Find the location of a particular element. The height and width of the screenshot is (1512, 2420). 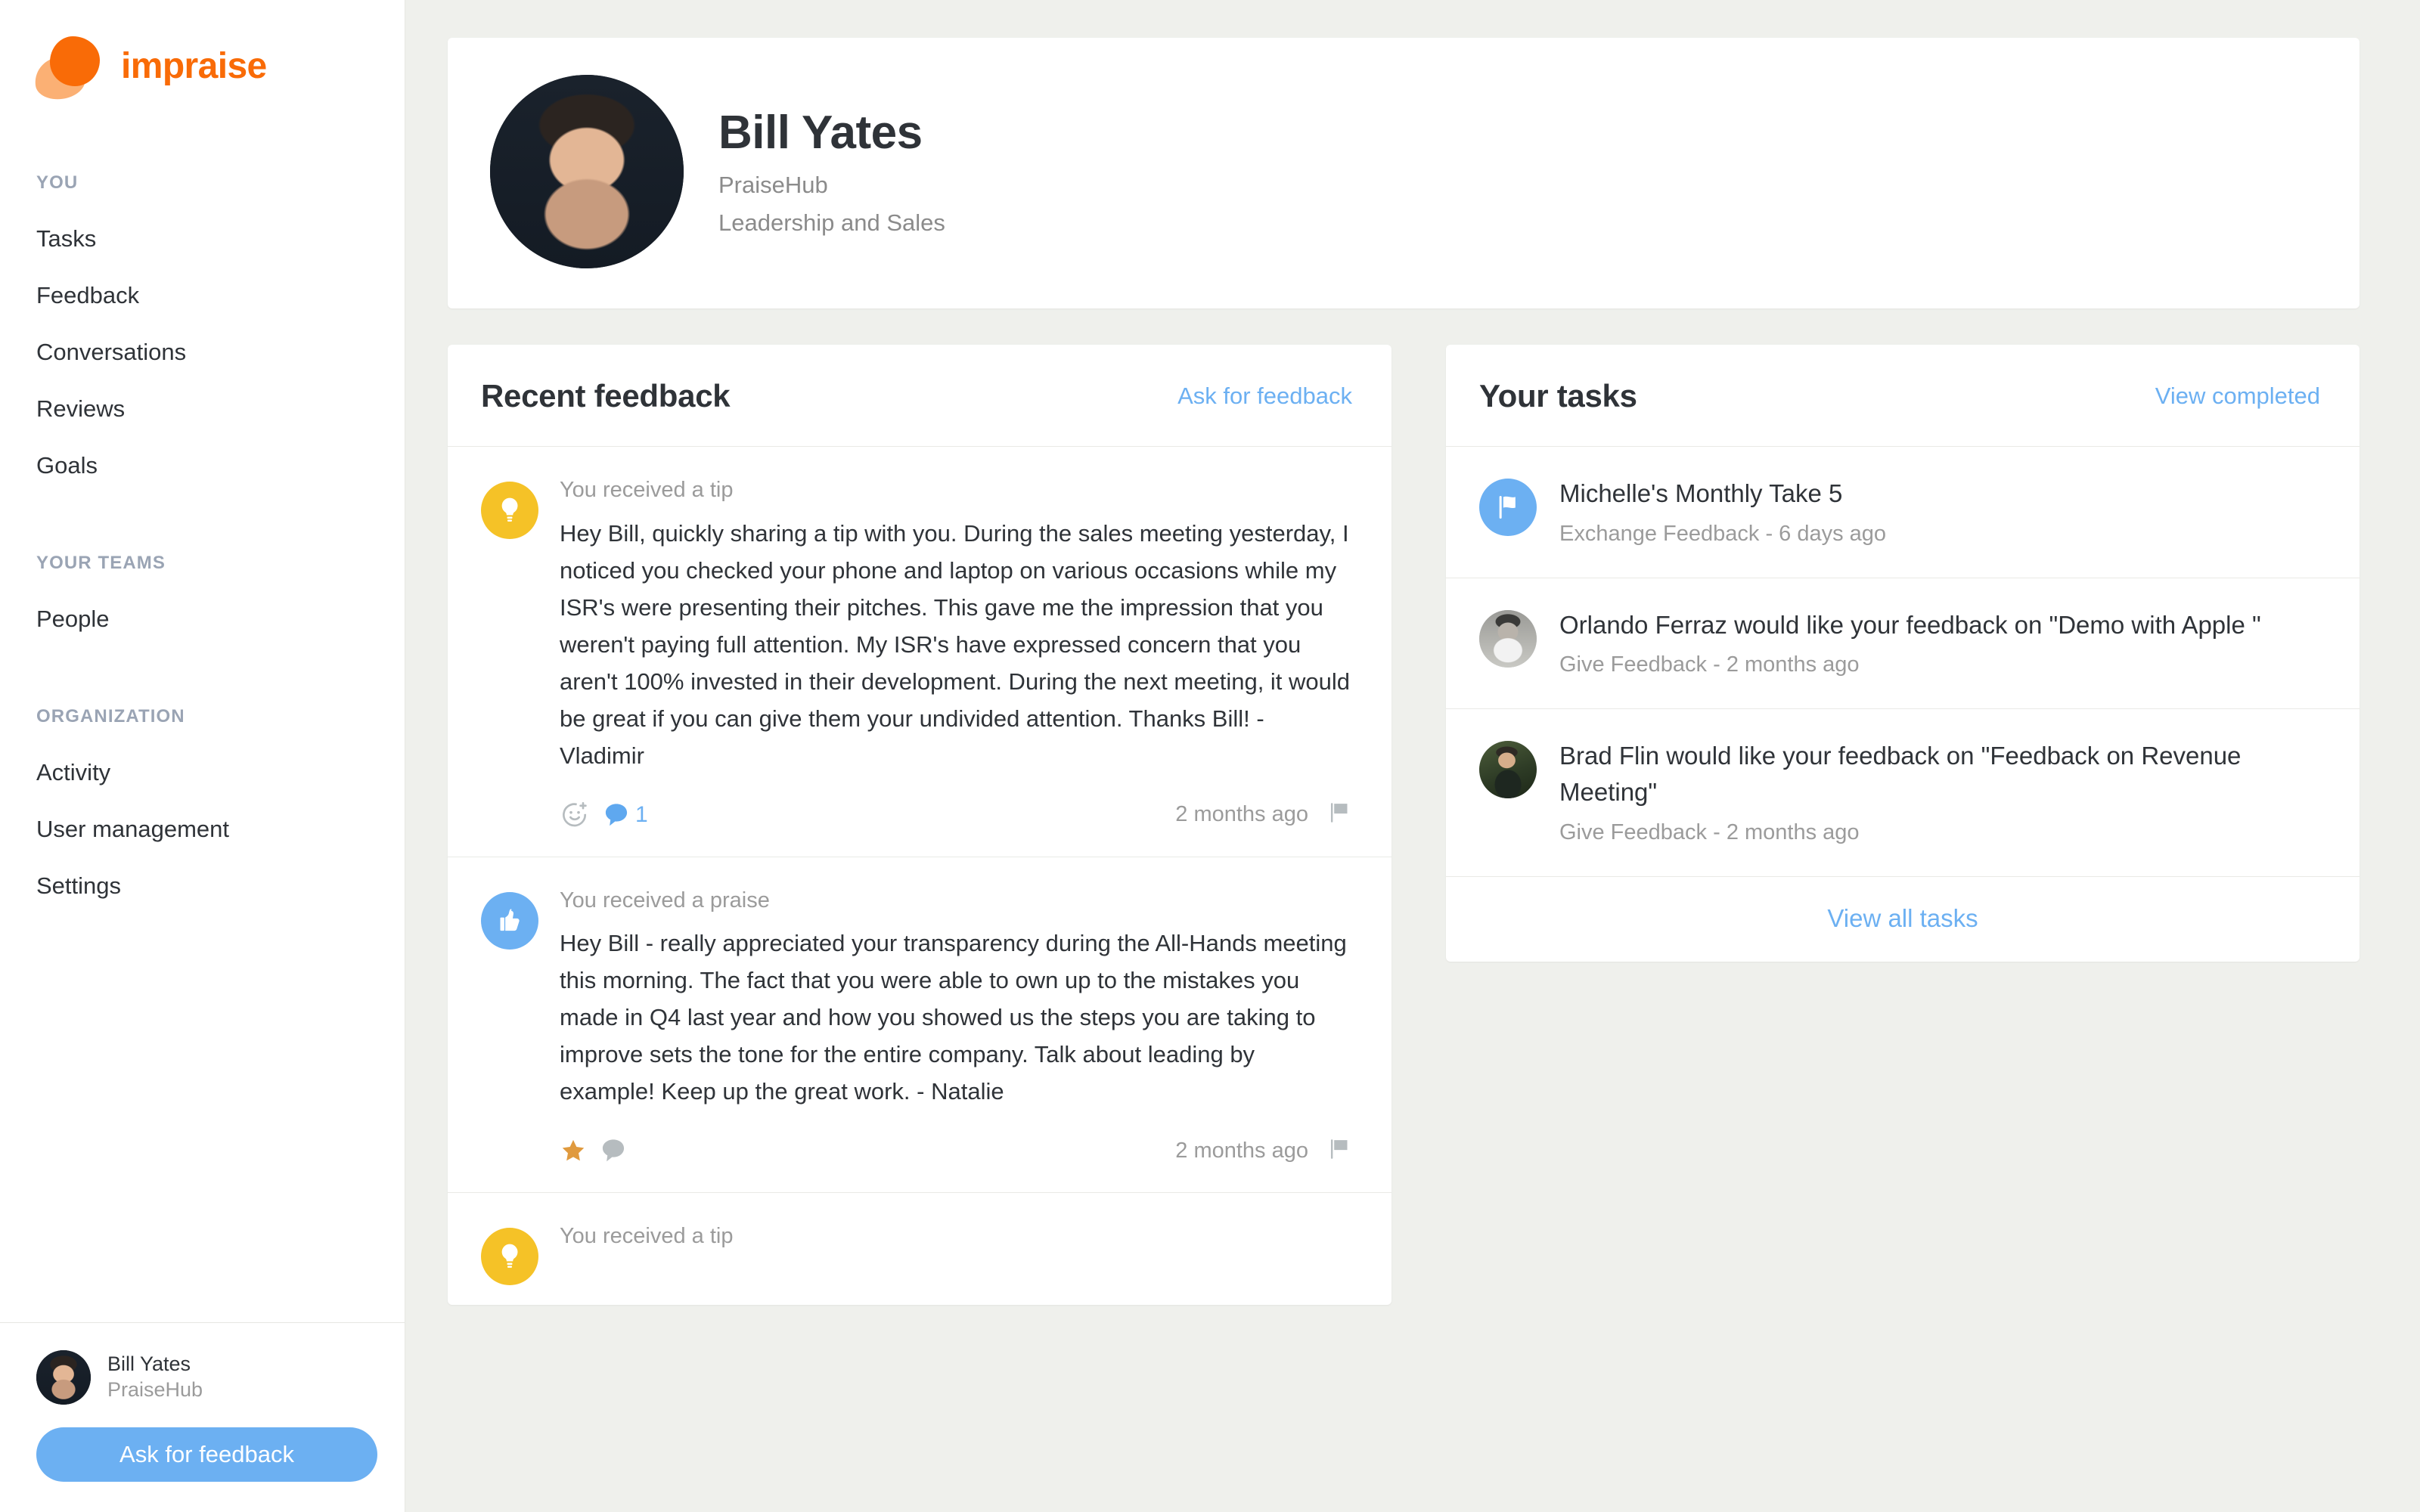

brand-logo: impraise is located at coordinates (202, 52).